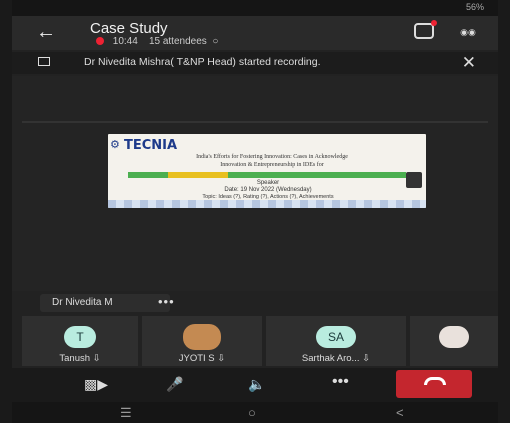  Describe the element at coordinates (255, 122) in the screenshot. I see `divider` at that location.